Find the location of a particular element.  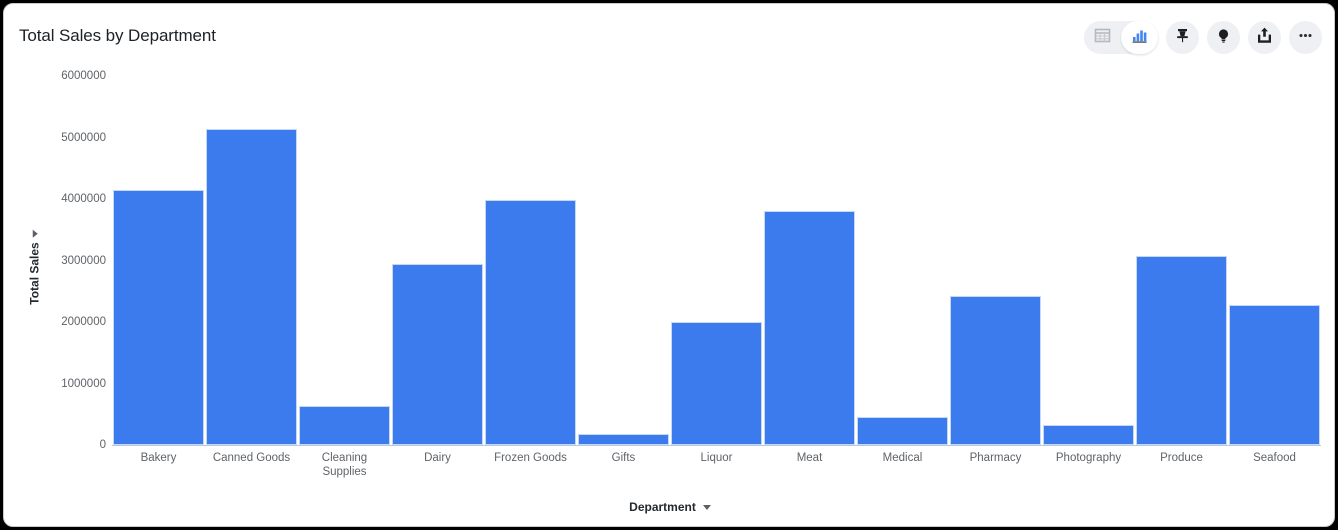

view-toggle-group is located at coordinates (1121, 37).